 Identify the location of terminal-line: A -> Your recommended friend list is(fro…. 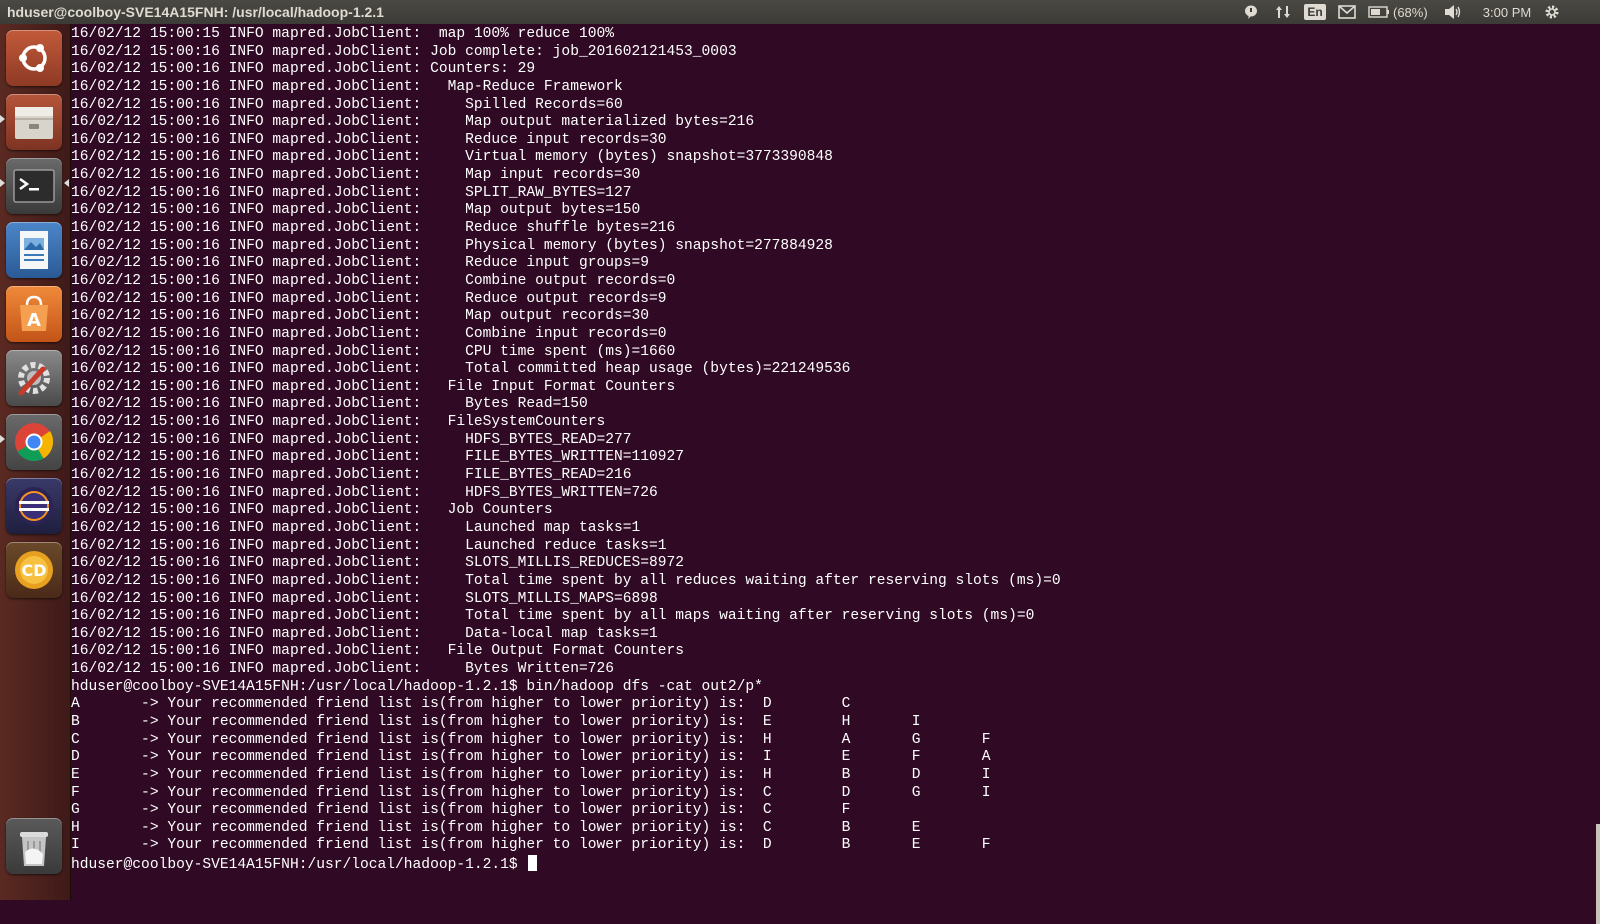
(461, 704).